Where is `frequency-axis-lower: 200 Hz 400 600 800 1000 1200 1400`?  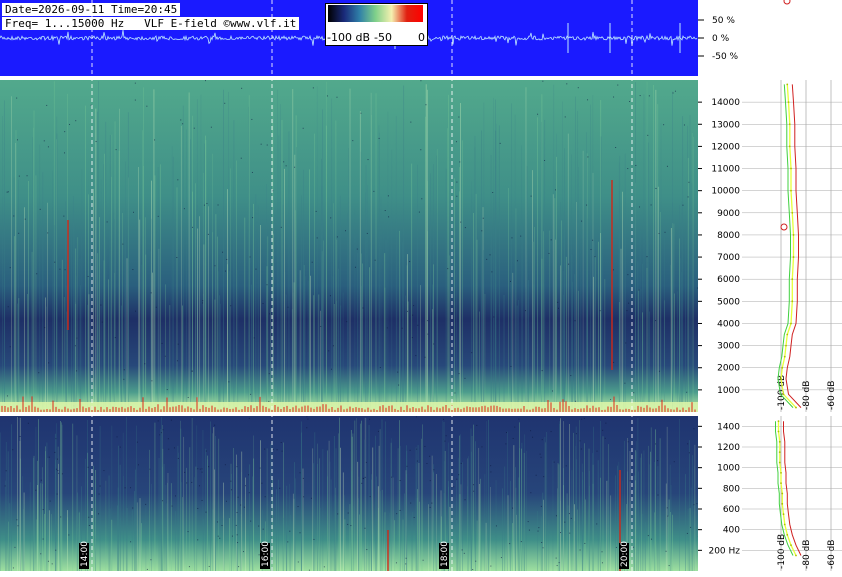
frequency-axis-lower: 200 Hz 400 600 800 1000 1200 1400 is located at coordinates (720, 493).